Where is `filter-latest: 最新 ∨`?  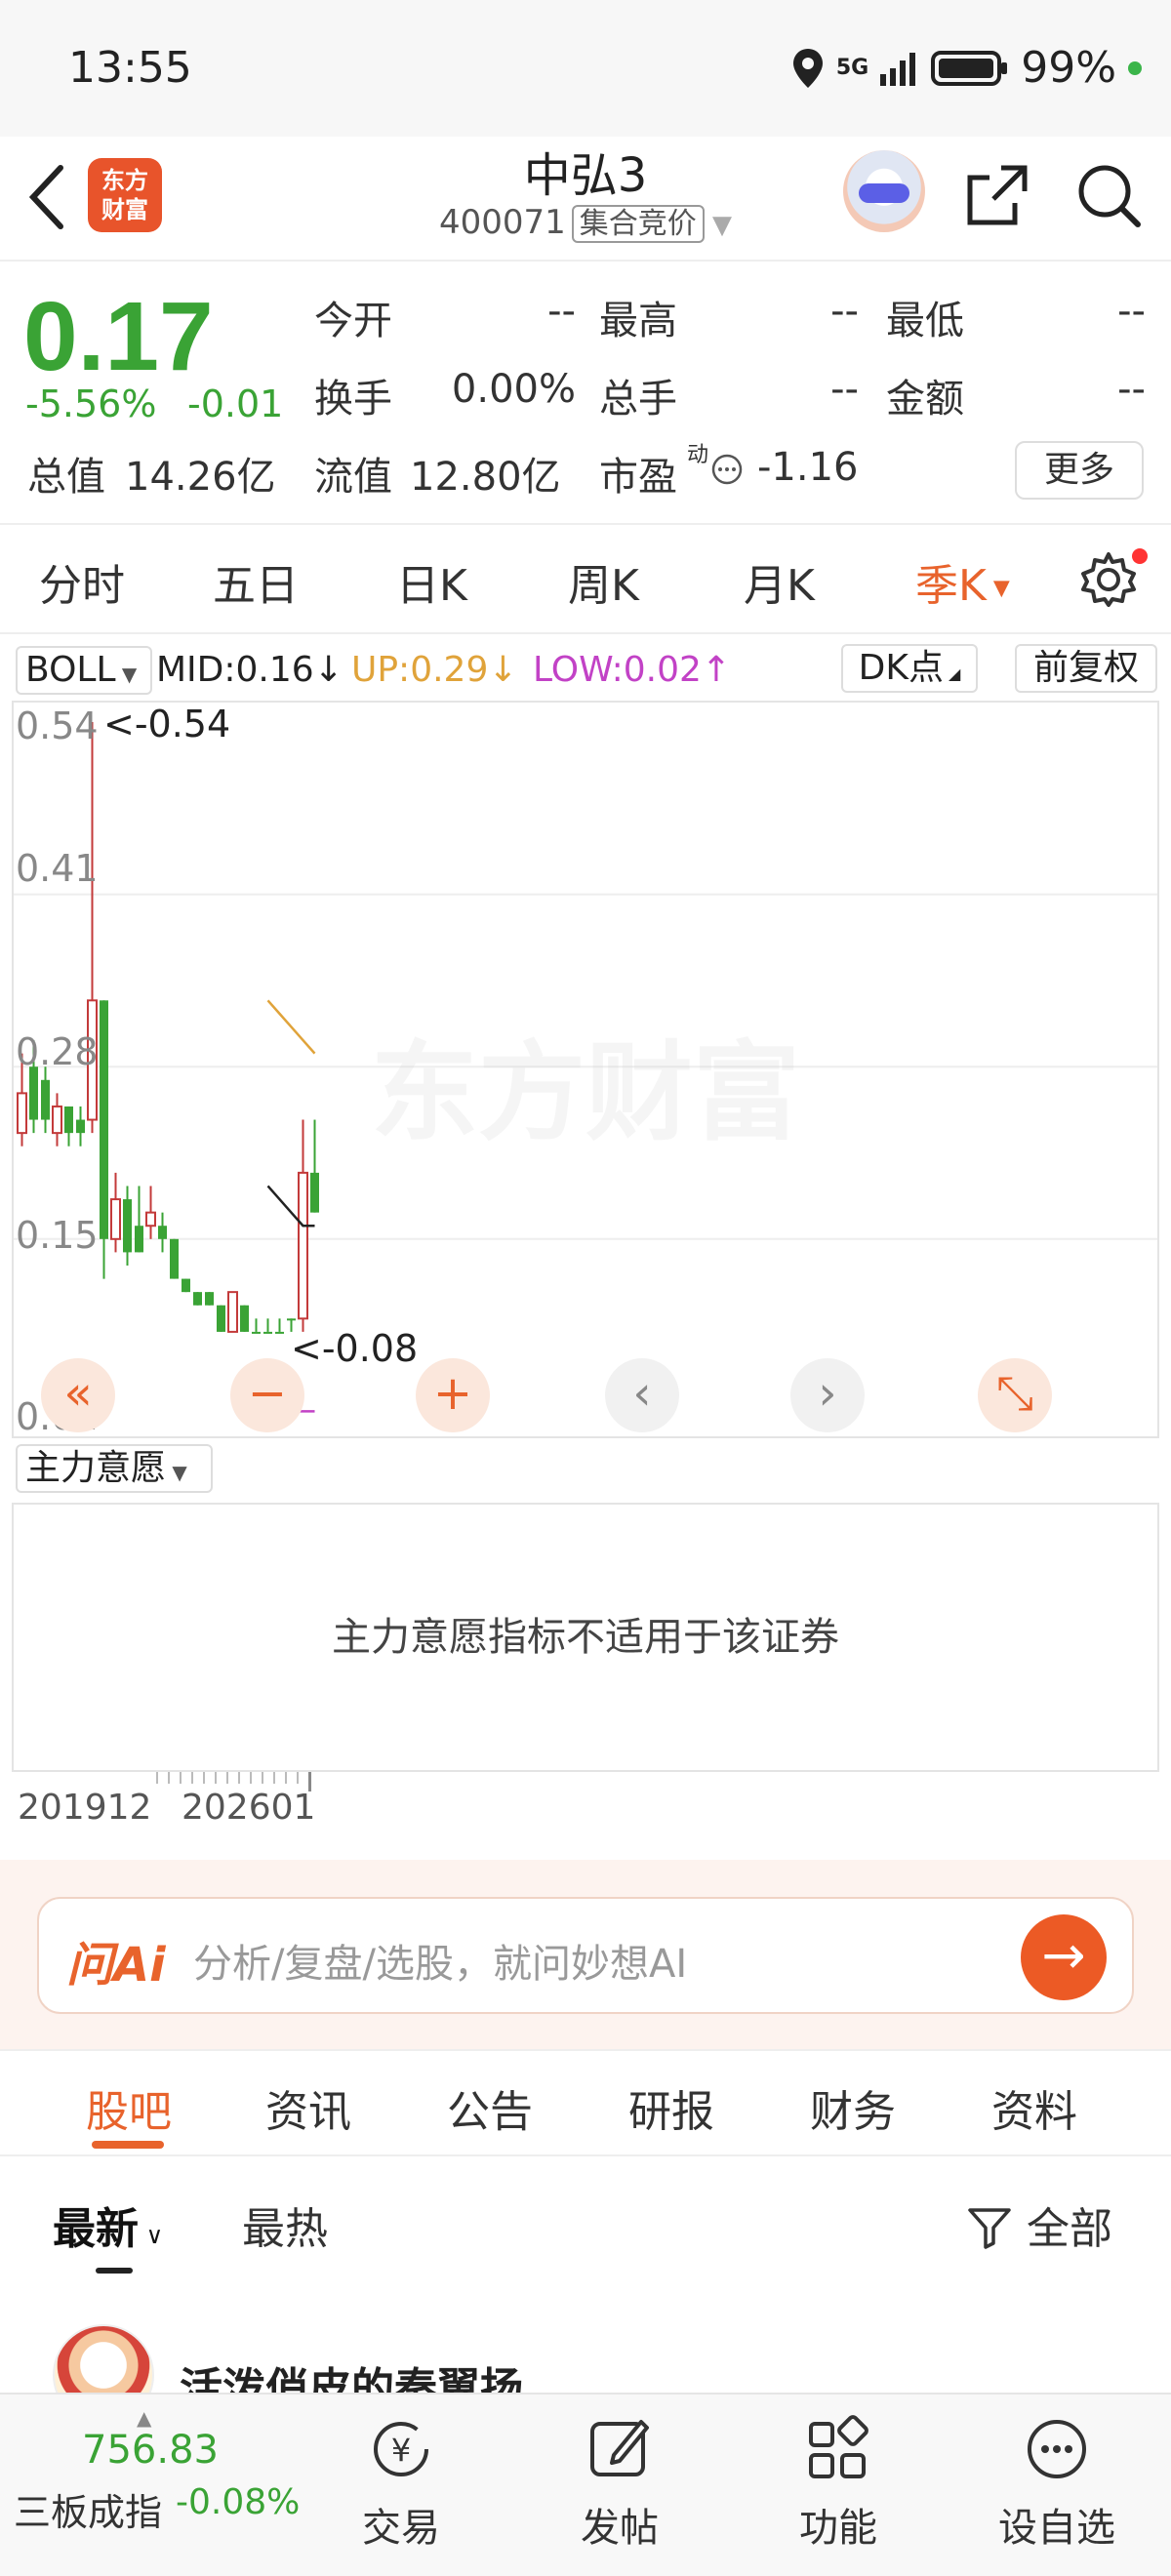 filter-latest: 最新 ∨ is located at coordinates (108, 2225).